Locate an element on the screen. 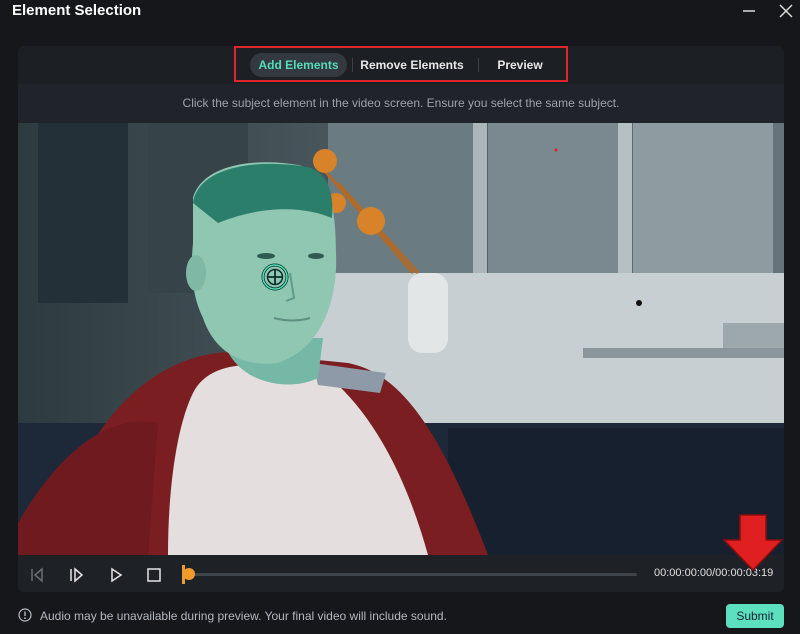  next-frame-icon is located at coordinates (76, 575).